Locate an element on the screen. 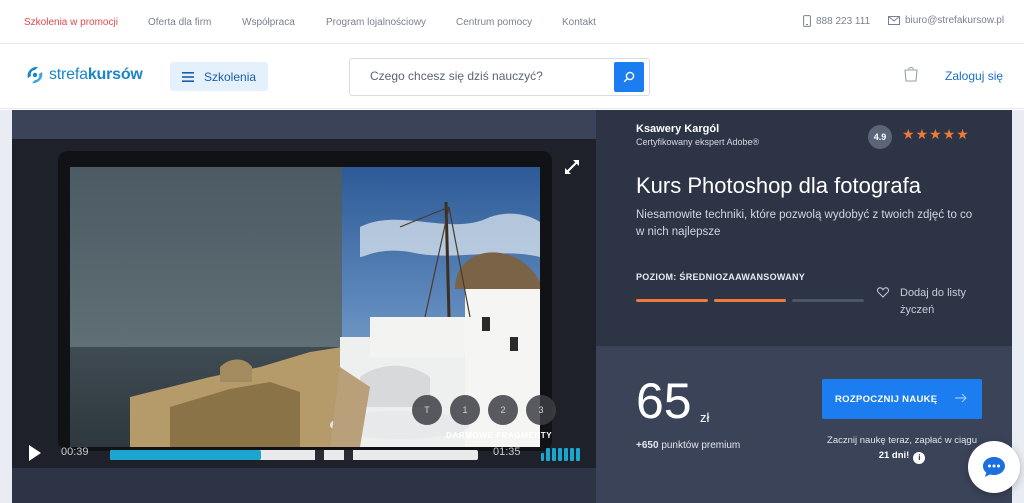  shopping-bag-icon is located at coordinates (911, 74).